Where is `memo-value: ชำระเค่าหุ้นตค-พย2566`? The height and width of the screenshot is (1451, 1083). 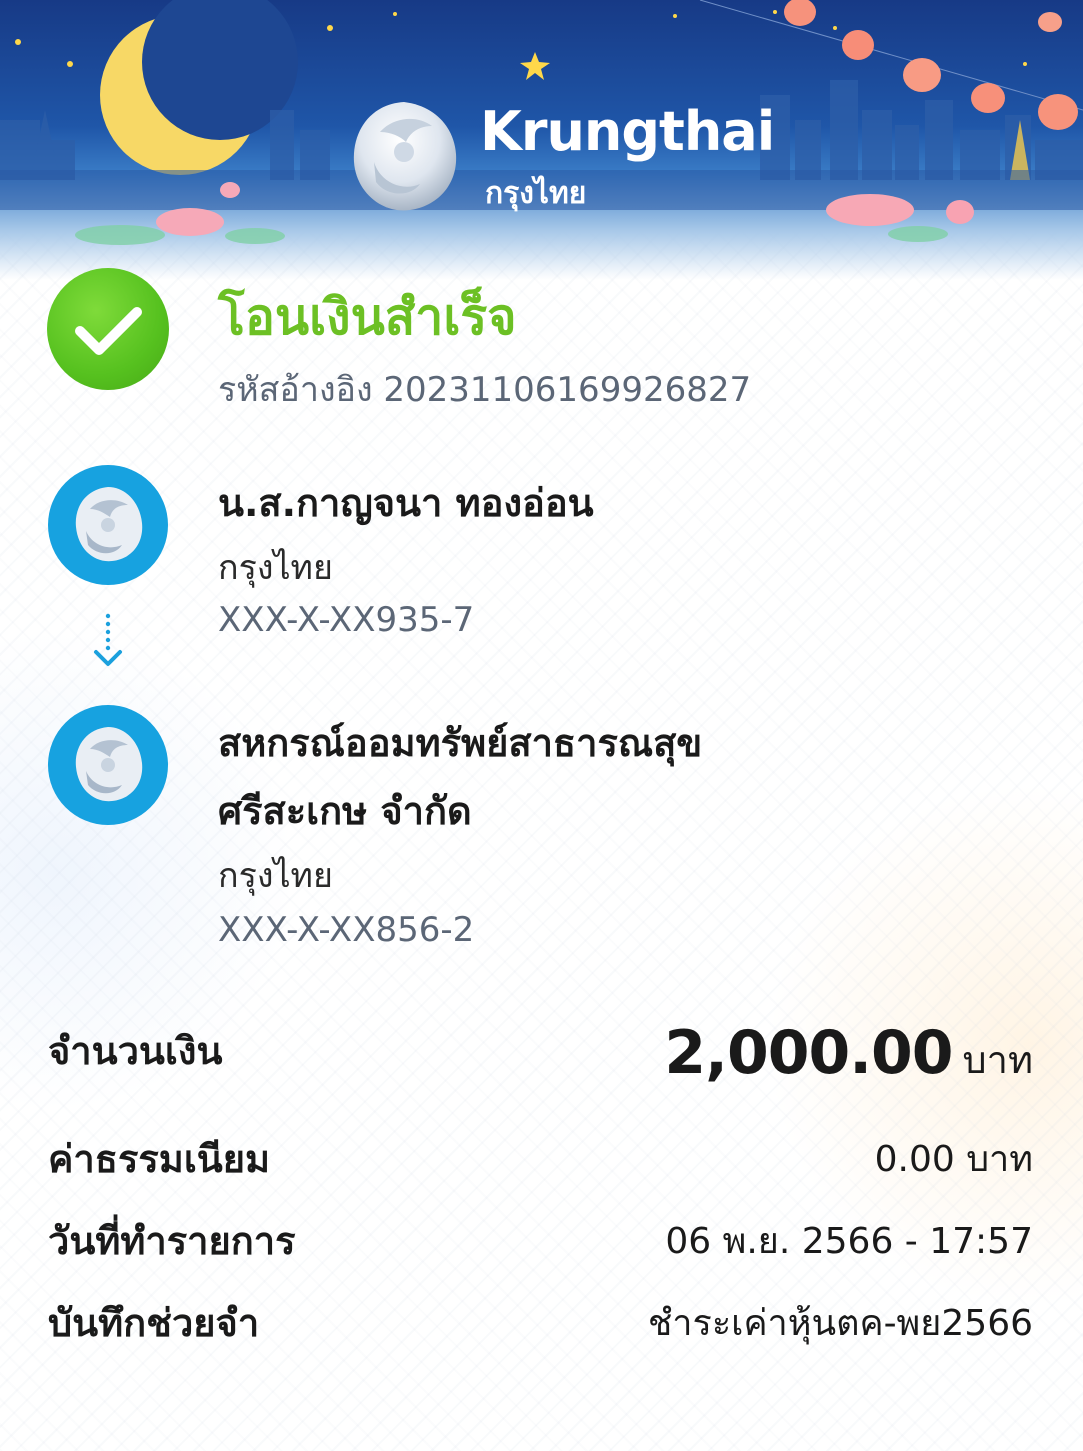
memo-value: ชำระเค่าหุ้นตค-พย2566 is located at coordinates (840, 1323).